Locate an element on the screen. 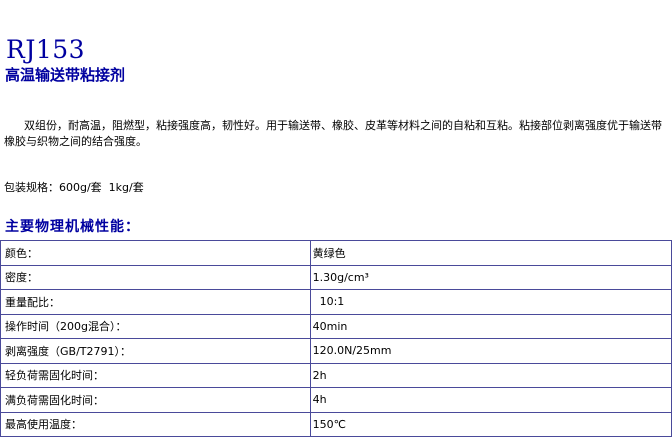 The width and height of the screenshot is (672, 440). property-label: 轻负荷需固化时间： is located at coordinates (155, 375).